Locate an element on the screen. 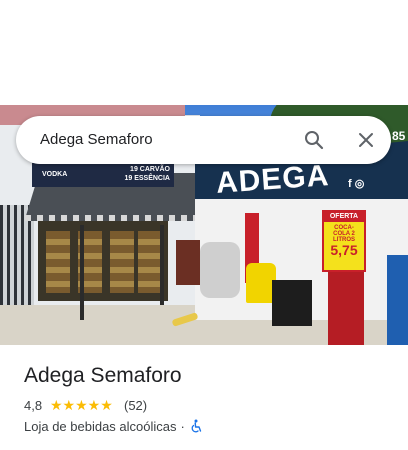 The width and height of the screenshot is (408, 450). photo-awning-edge is located at coordinates (112, 218).